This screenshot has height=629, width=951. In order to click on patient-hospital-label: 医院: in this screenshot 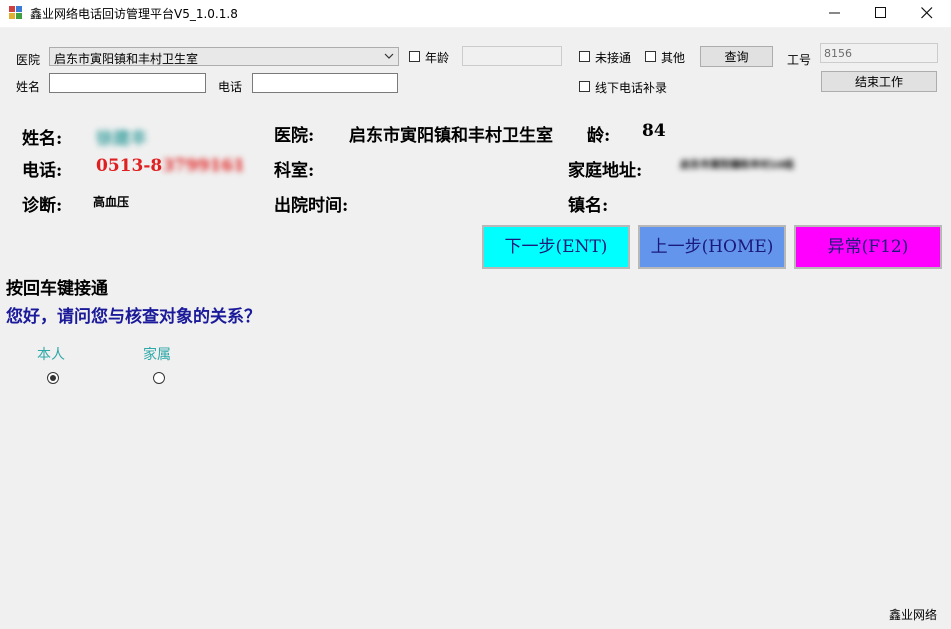, I will do `click(294, 136)`.